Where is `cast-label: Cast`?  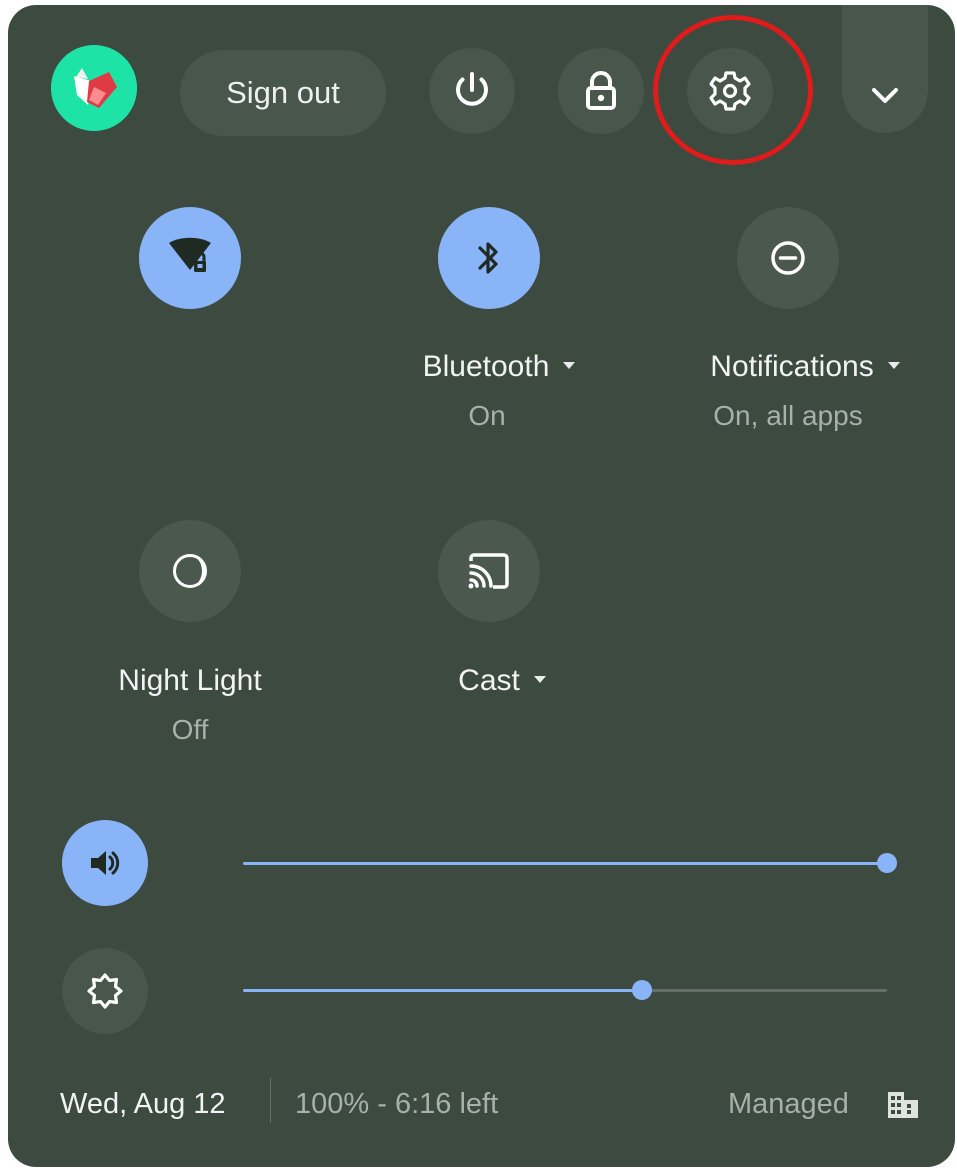 cast-label: Cast is located at coordinates (502, 681).